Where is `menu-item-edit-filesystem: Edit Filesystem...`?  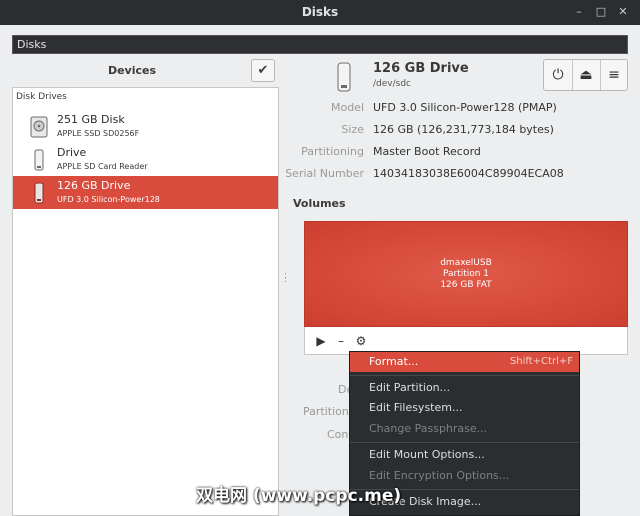 menu-item-edit-filesystem: Edit Filesystem... is located at coordinates (464, 408).